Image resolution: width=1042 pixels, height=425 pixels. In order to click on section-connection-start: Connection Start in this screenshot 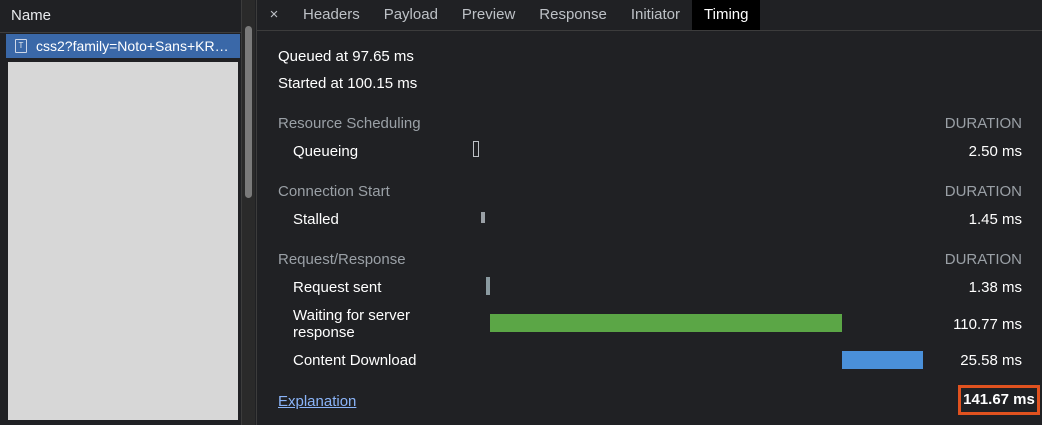, I will do `click(334, 191)`.